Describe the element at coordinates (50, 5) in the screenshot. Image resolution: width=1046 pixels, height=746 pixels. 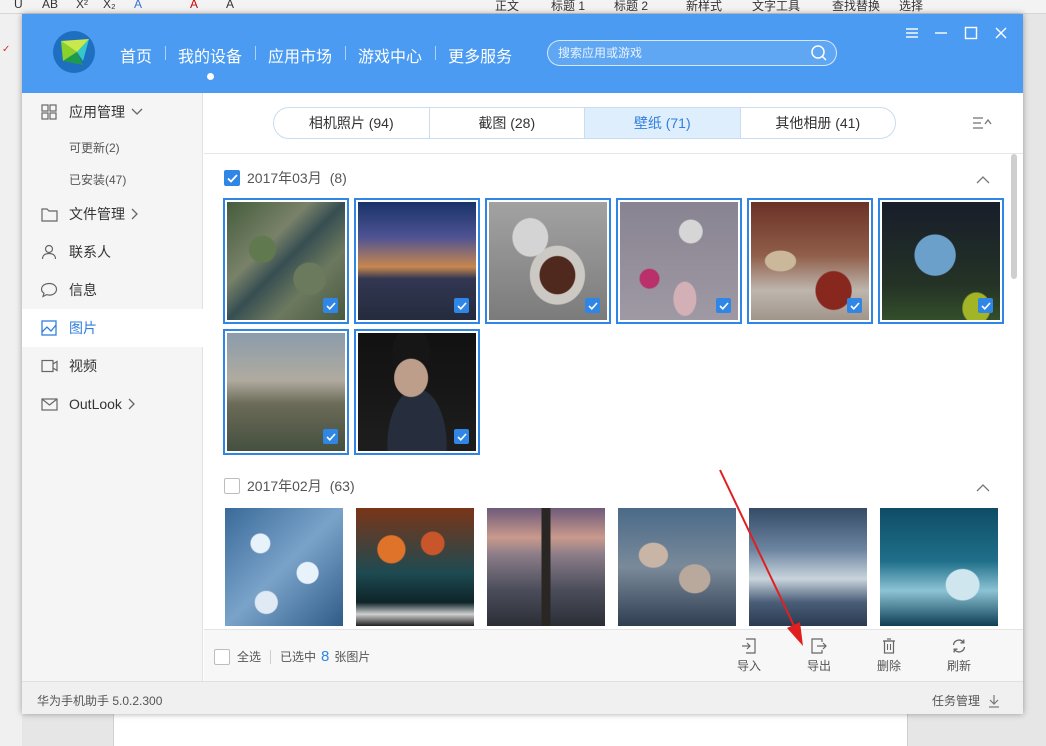
I see `strikethrough-tool: AB` at that location.